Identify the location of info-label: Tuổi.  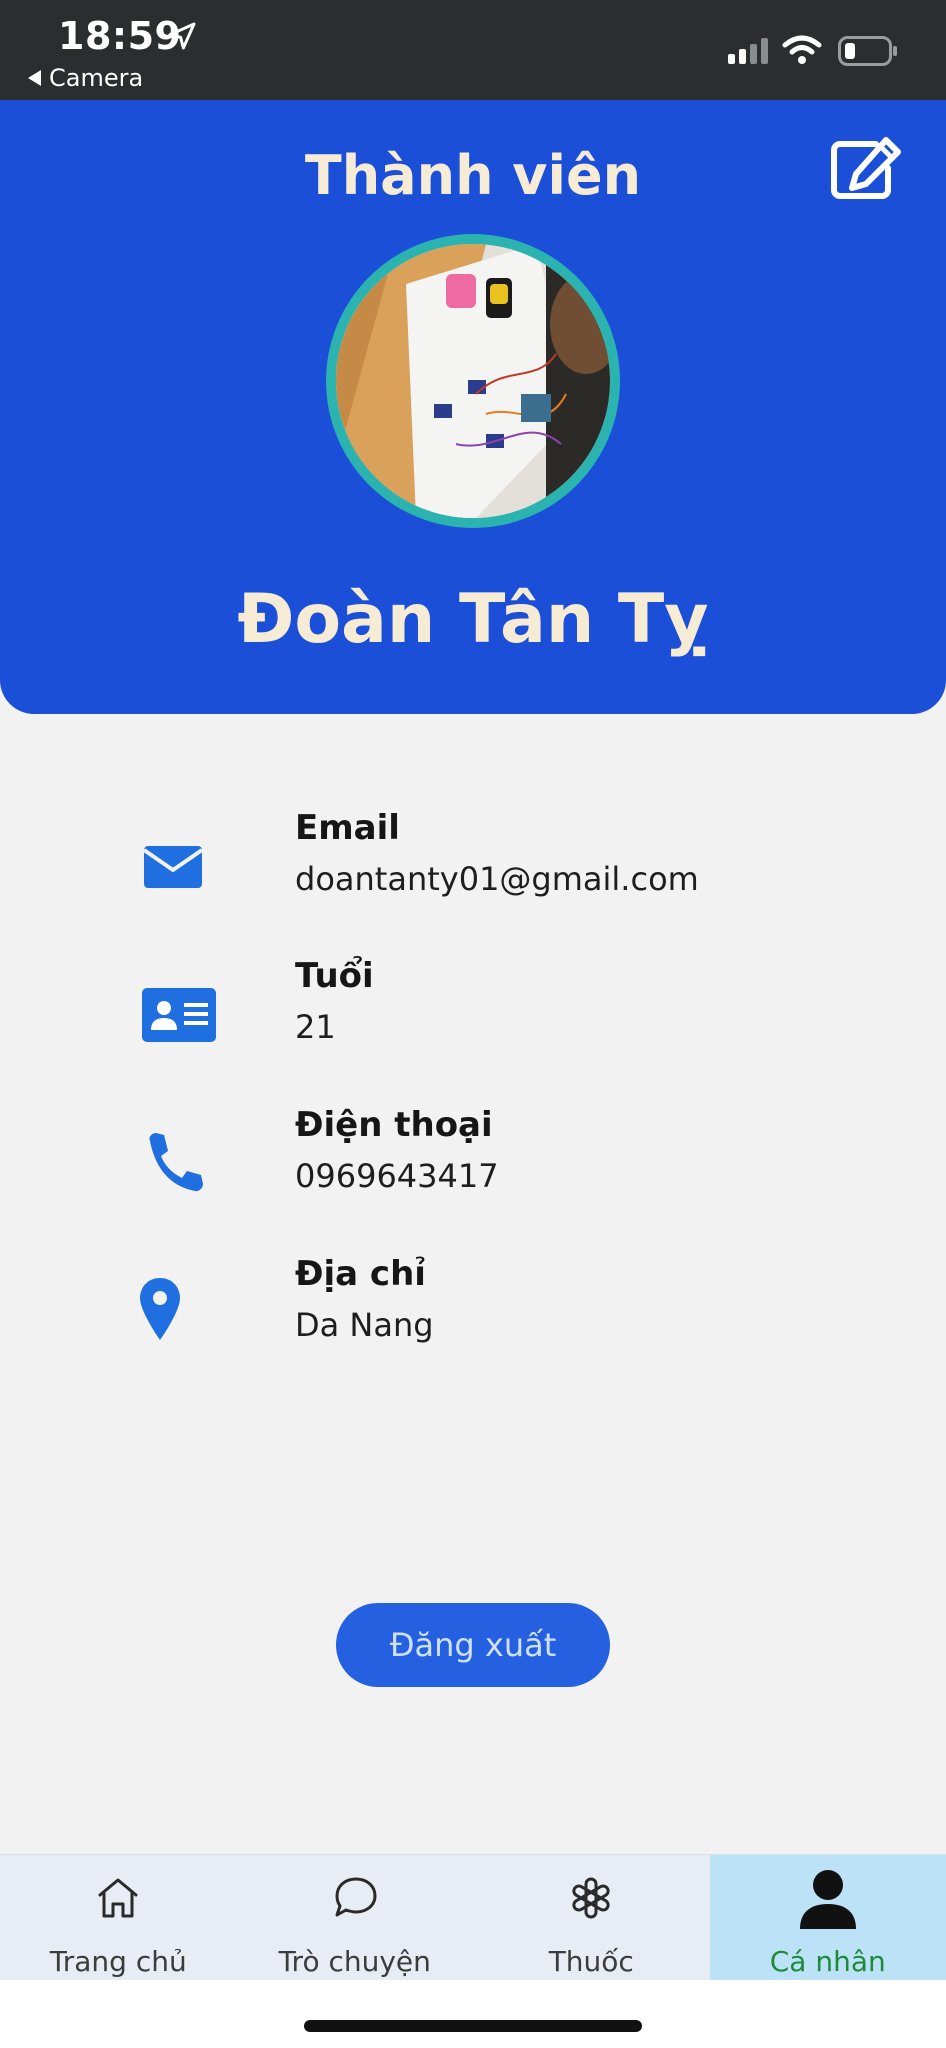
(334, 976).